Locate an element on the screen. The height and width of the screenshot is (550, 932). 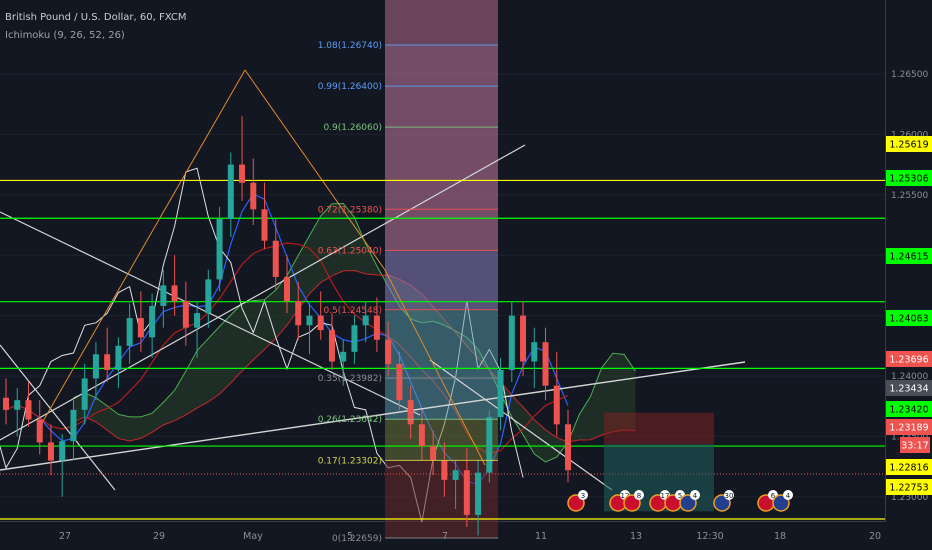
fib-level-label: 0.99(1.26400) is located at coordinates (350, 87).